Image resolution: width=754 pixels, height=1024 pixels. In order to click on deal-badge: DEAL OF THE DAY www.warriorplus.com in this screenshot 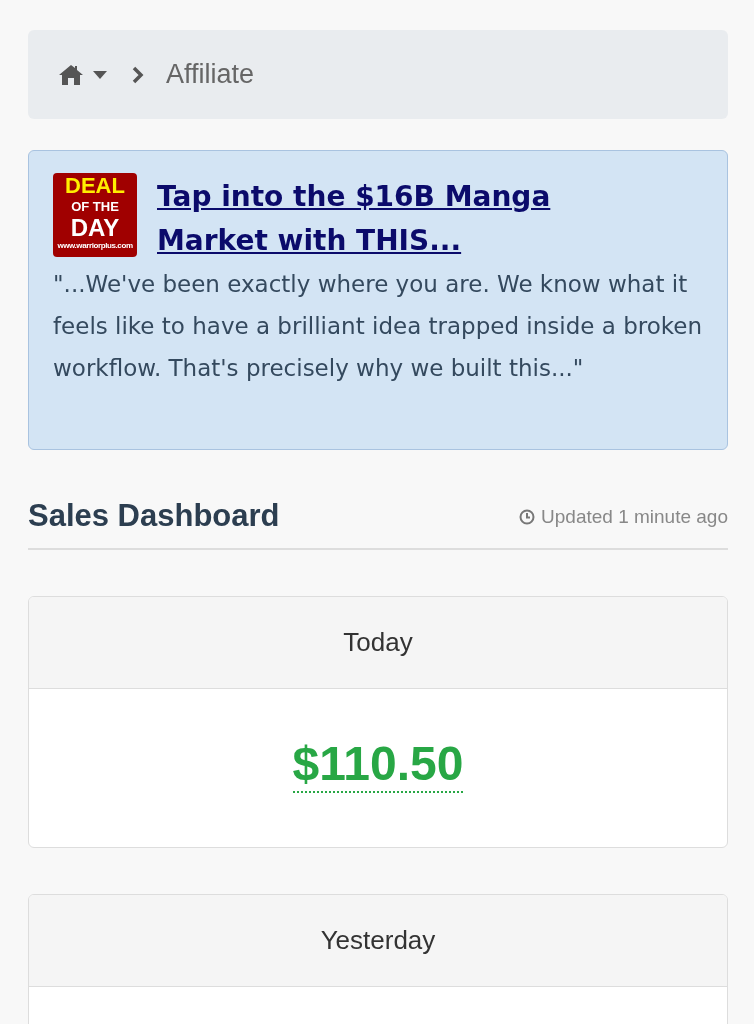, I will do `click(95, 215)`.